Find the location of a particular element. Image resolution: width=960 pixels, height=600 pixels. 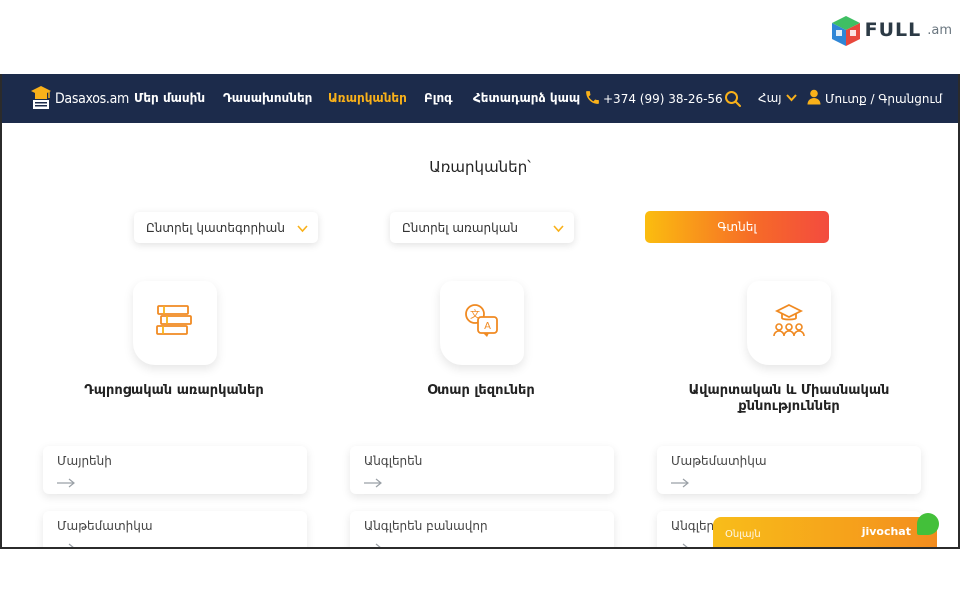

category-title-school: Դպրոցական առարկաներ is located at coordinates (174, 391).